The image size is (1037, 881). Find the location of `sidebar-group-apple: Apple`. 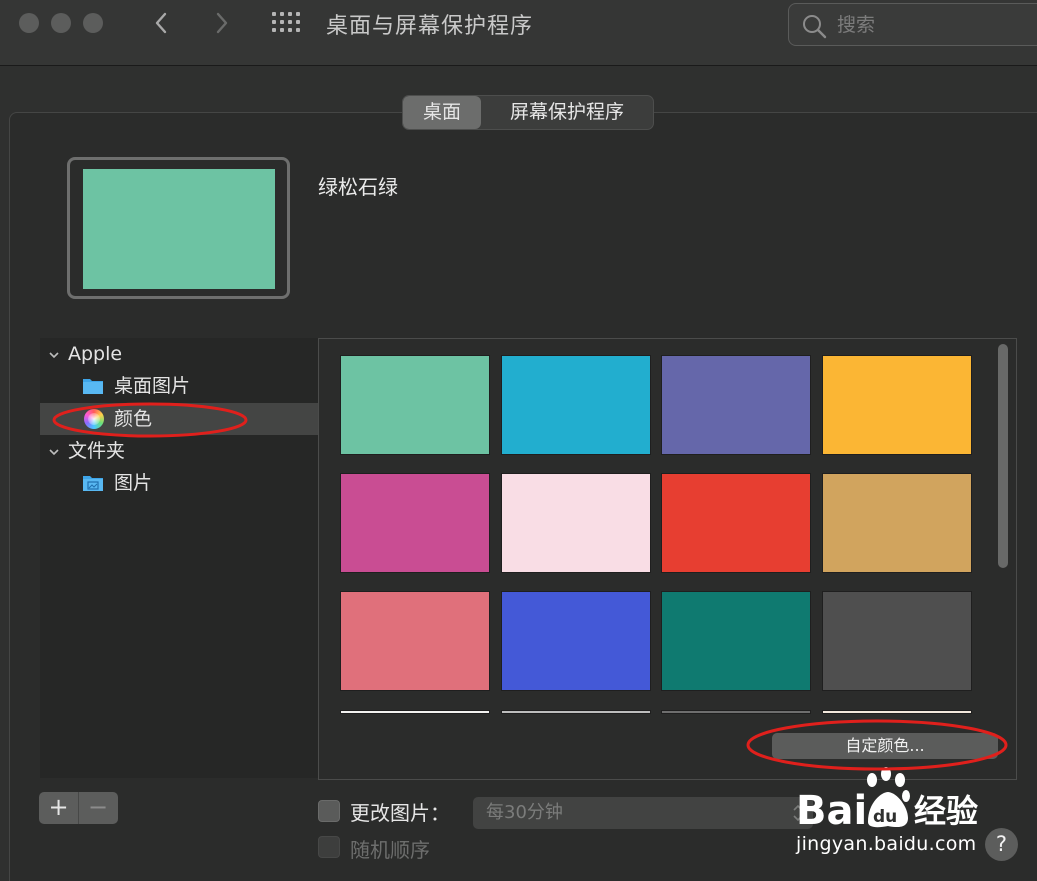

sidebar-group-apple: Apple is located at coordinates (179, 354).